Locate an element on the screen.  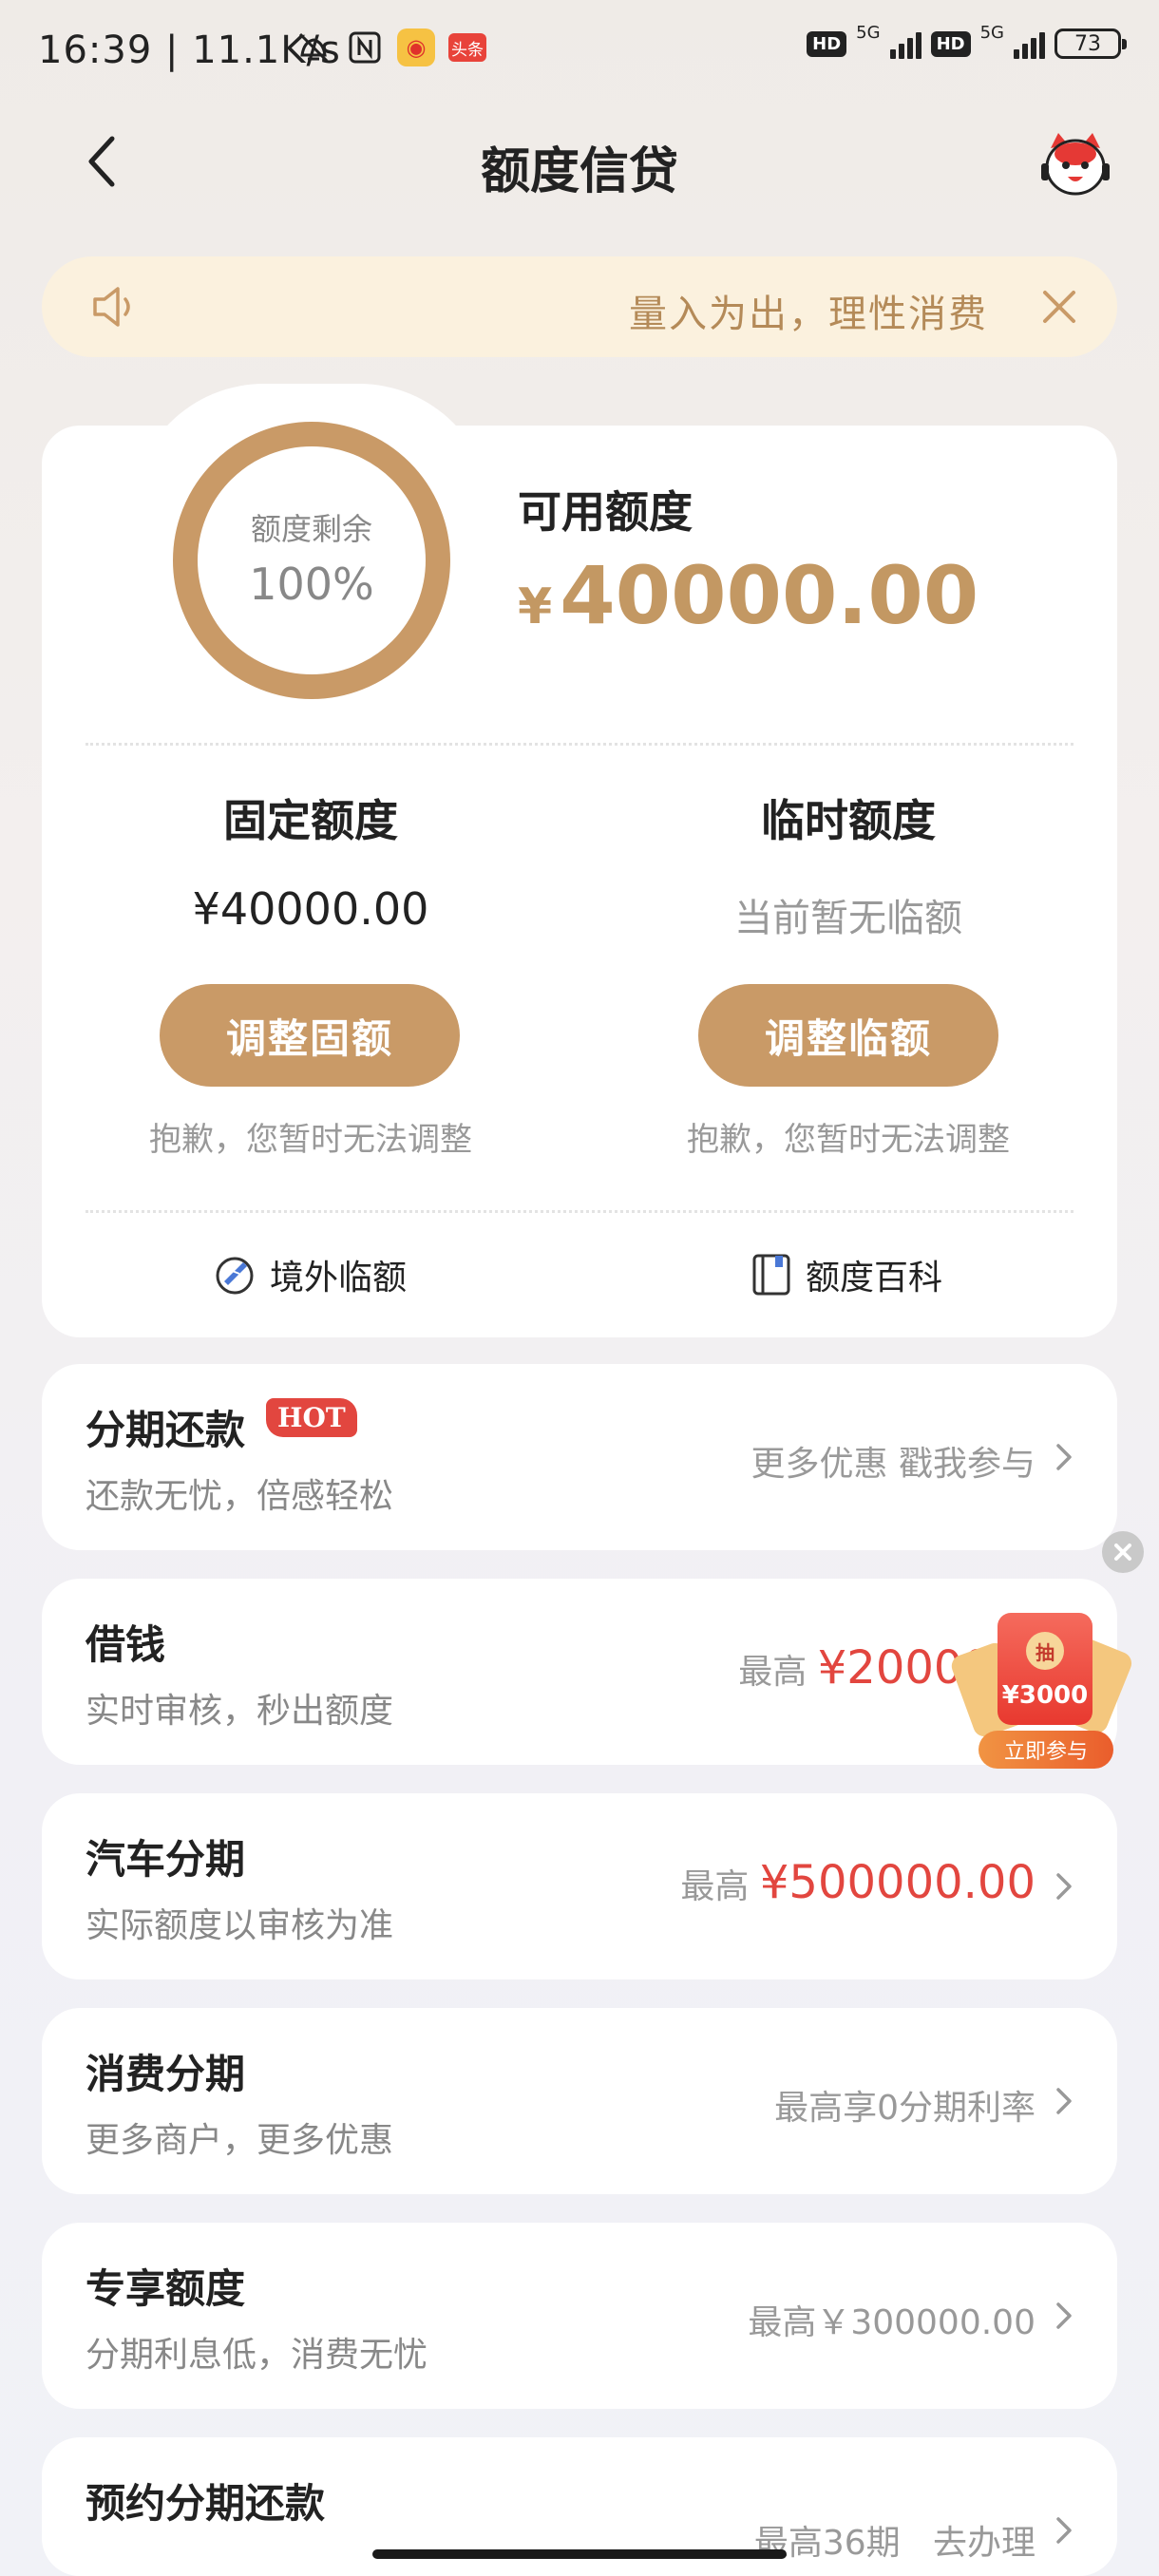
row-right-text: 最高享0分期利率 is located at coordinates (905, 2108).